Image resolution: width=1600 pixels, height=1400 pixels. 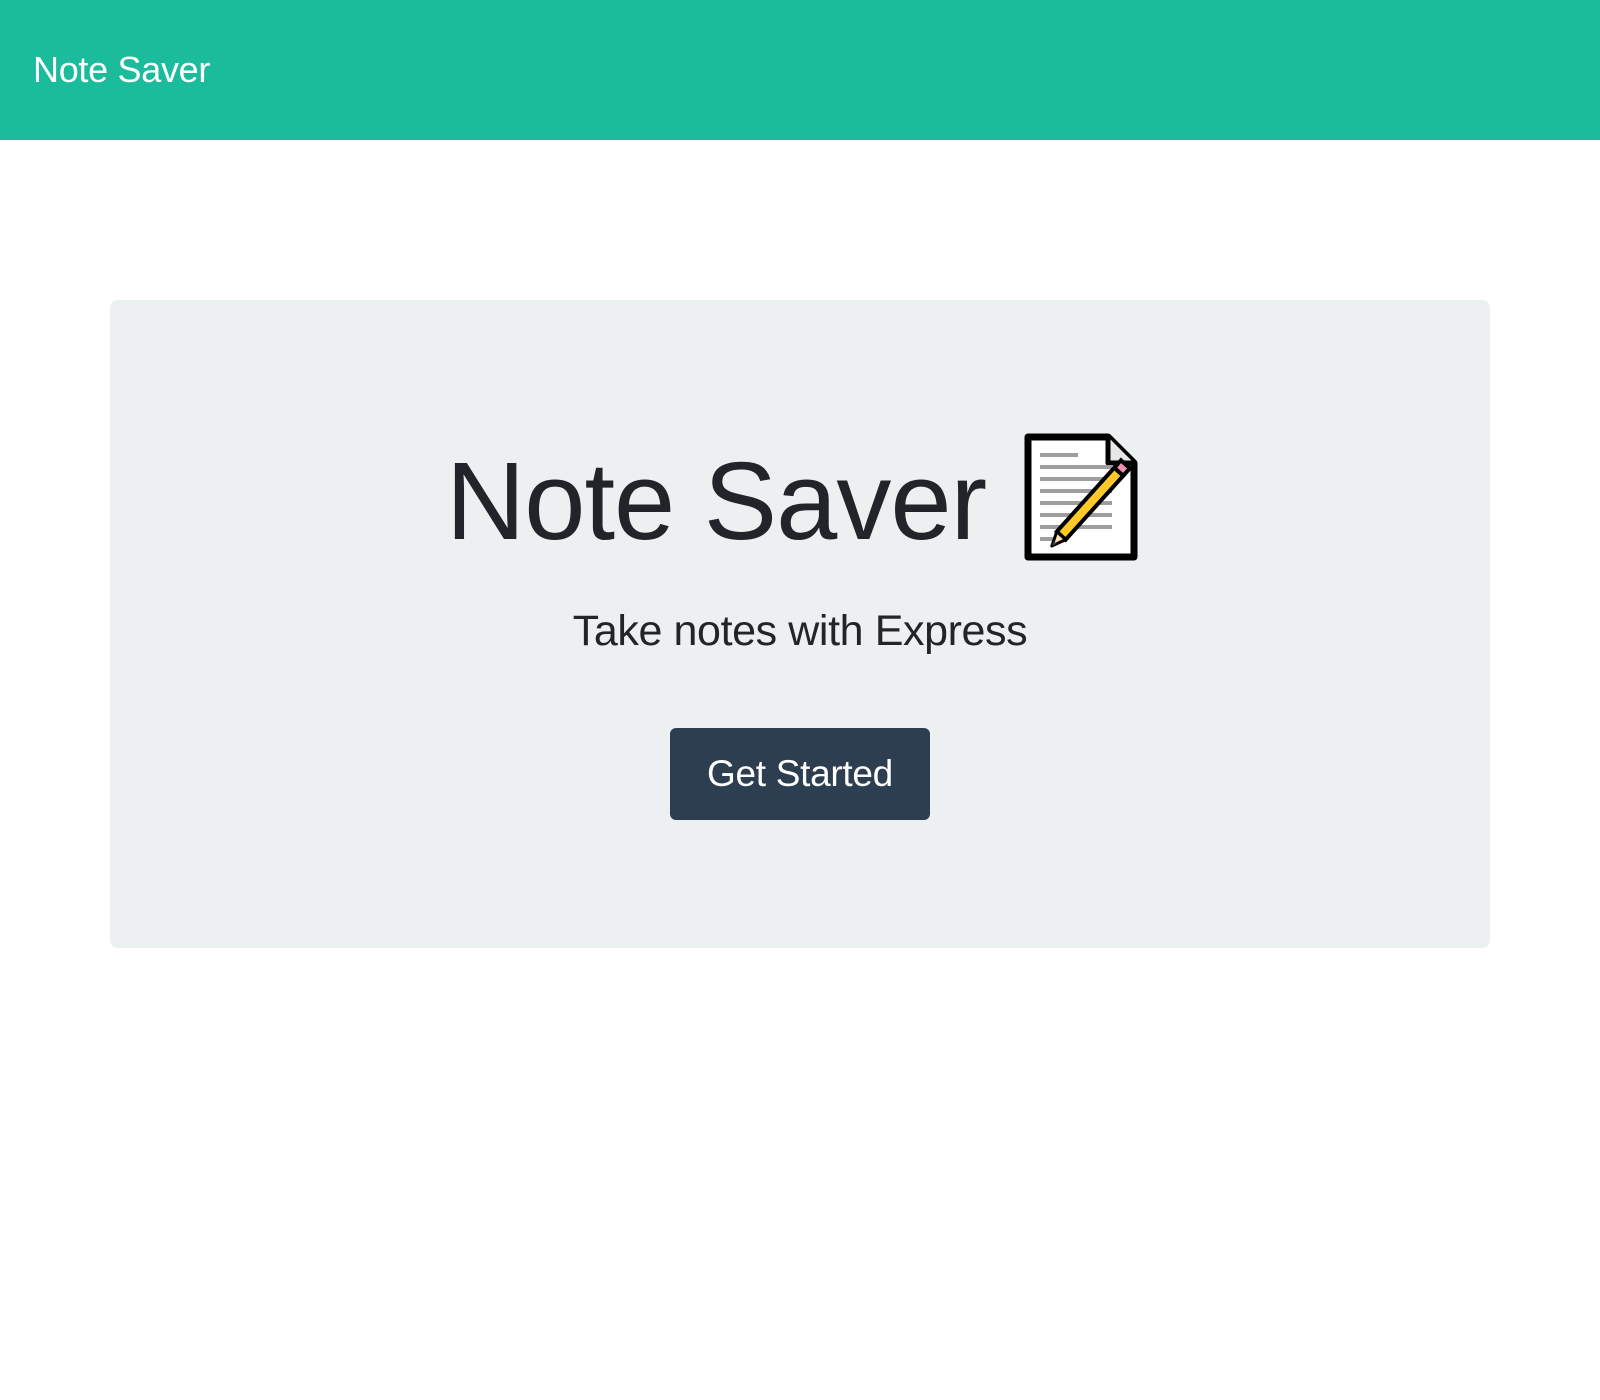 I want to click on get-started-button: Get Started, so click(x=800, y=774).